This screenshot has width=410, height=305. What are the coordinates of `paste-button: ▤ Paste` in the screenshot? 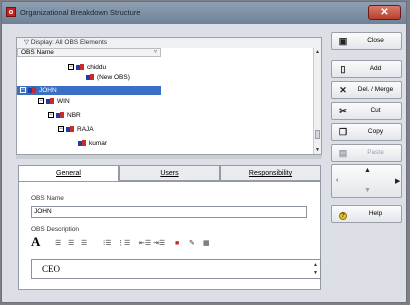 It's located at (366, 153).